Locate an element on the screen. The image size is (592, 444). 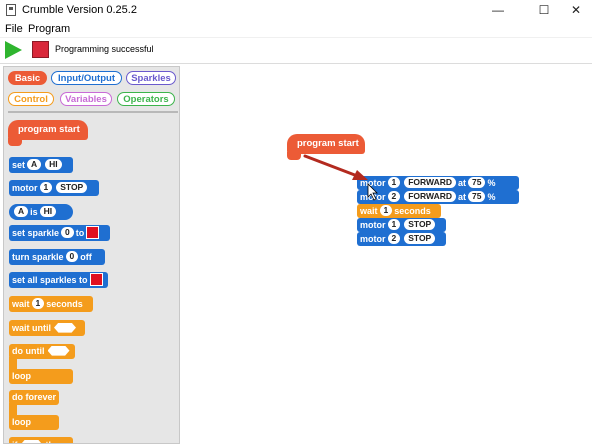
palette-wait-block: wait 1 seconds is located at coordinates (51, 304).